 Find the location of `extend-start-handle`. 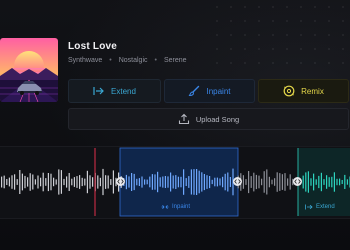

extend-start-handle is located at coordinates (297, 181).